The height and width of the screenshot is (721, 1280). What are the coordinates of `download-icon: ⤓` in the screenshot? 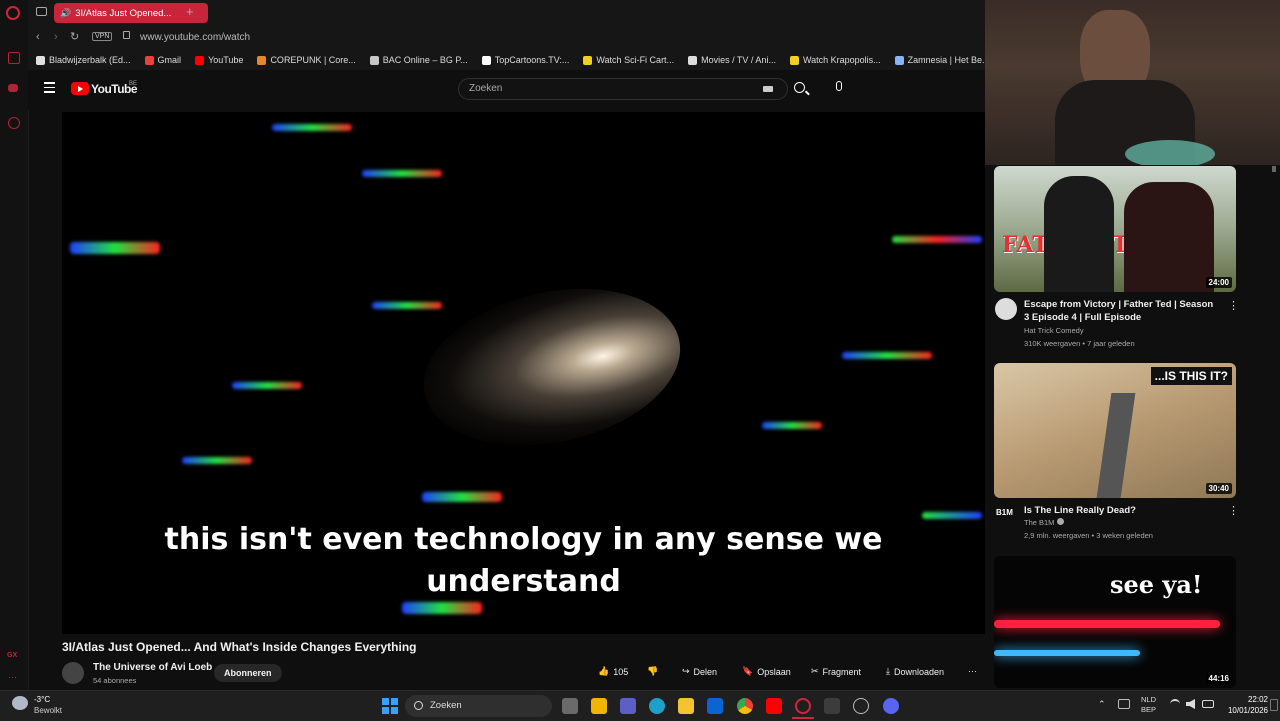 It's located at (888, 671).